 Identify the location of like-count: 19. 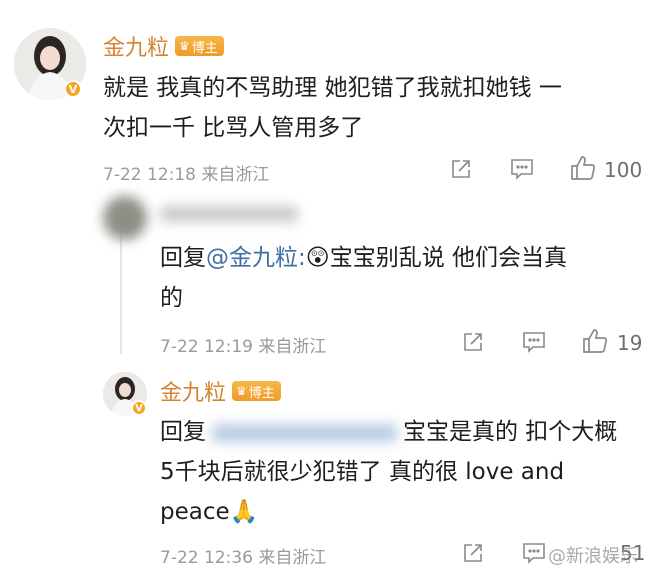
(630, 343).